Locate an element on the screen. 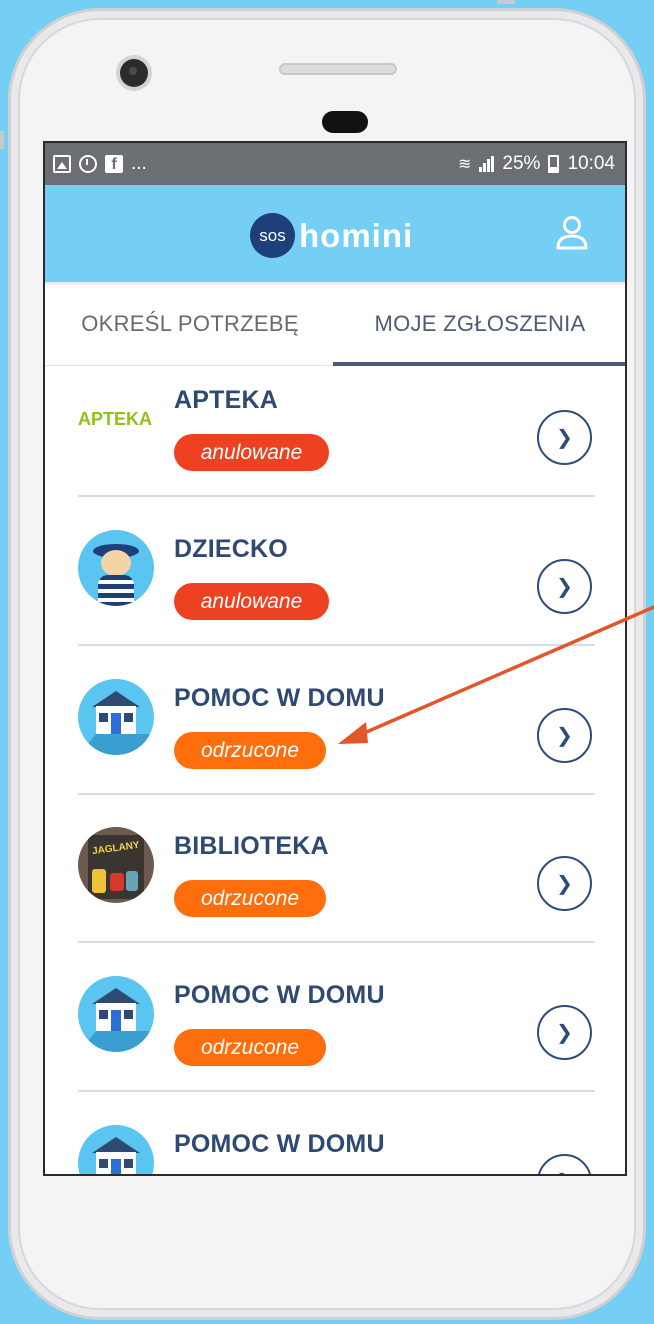  tab-moje-zgloszenia: MOJE ZGŁOSZENIA is located at coordinates (480, 323).